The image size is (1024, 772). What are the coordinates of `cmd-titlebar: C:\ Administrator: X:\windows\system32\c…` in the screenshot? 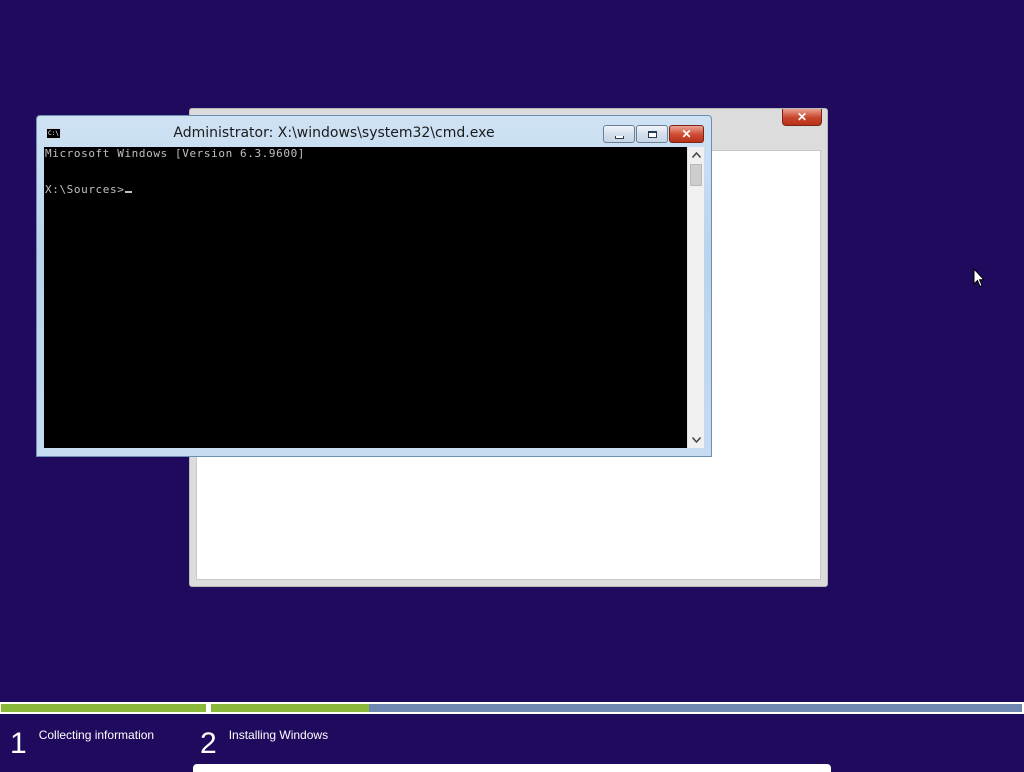 It's located at (374, 131).